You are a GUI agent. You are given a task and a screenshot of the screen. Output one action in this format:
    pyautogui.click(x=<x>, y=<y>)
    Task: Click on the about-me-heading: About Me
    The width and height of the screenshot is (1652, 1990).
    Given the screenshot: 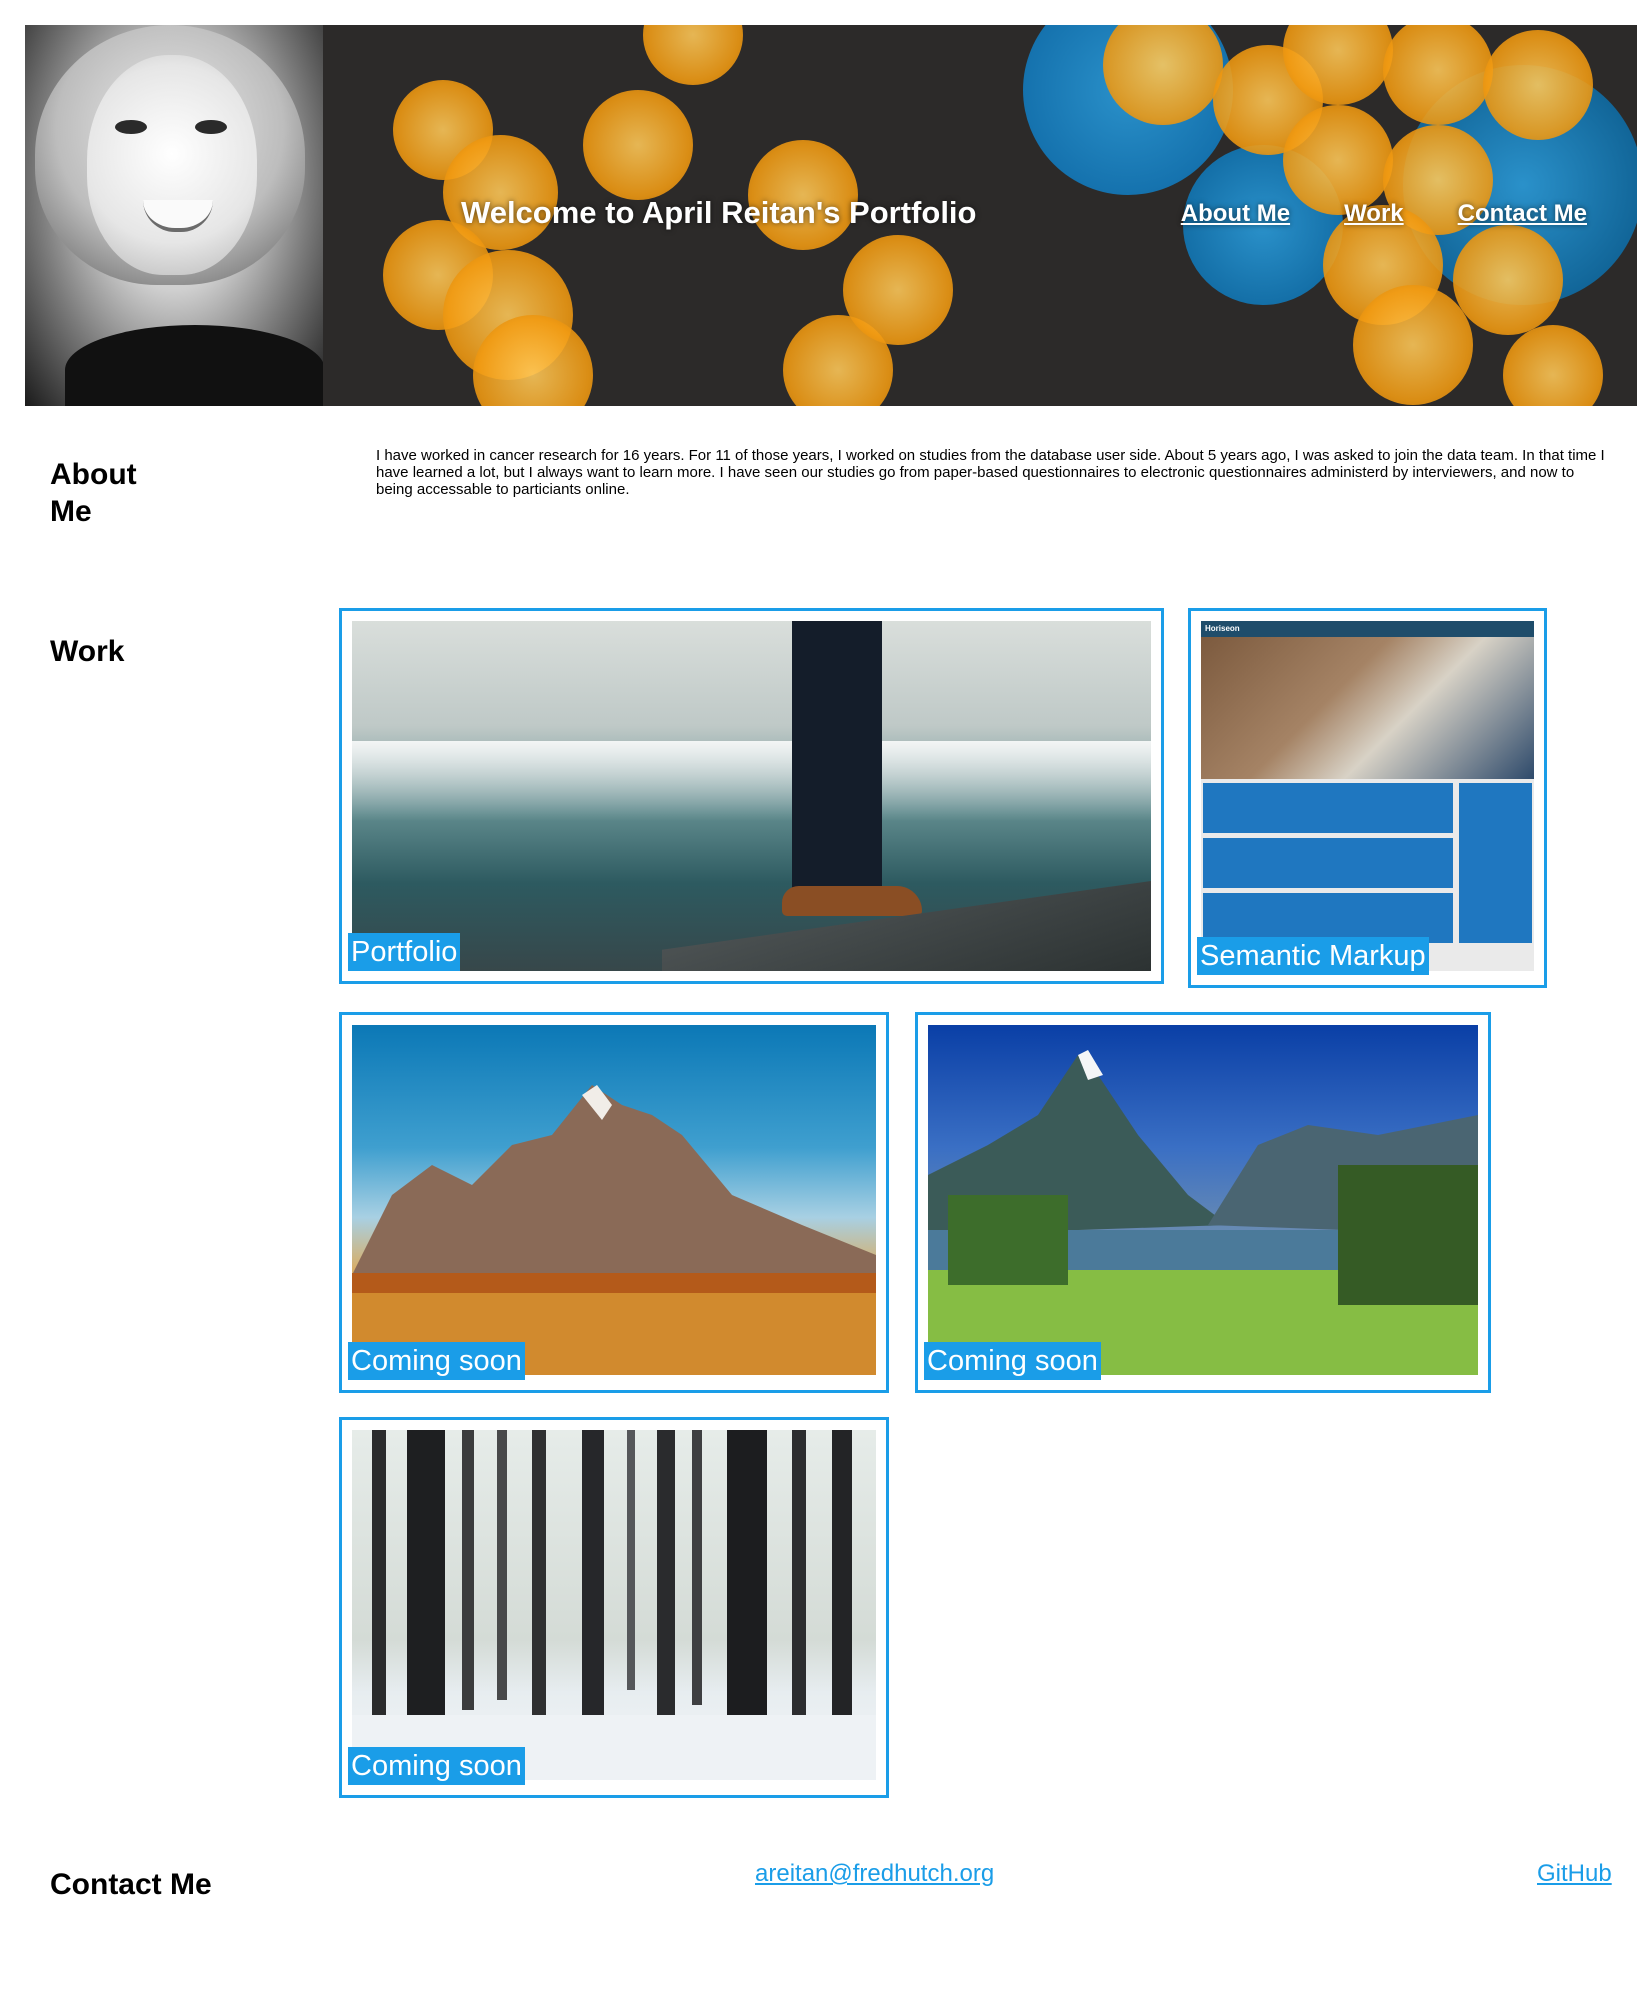 What is the action you would take?
    pyautogui.click(x=93, y=493)
    